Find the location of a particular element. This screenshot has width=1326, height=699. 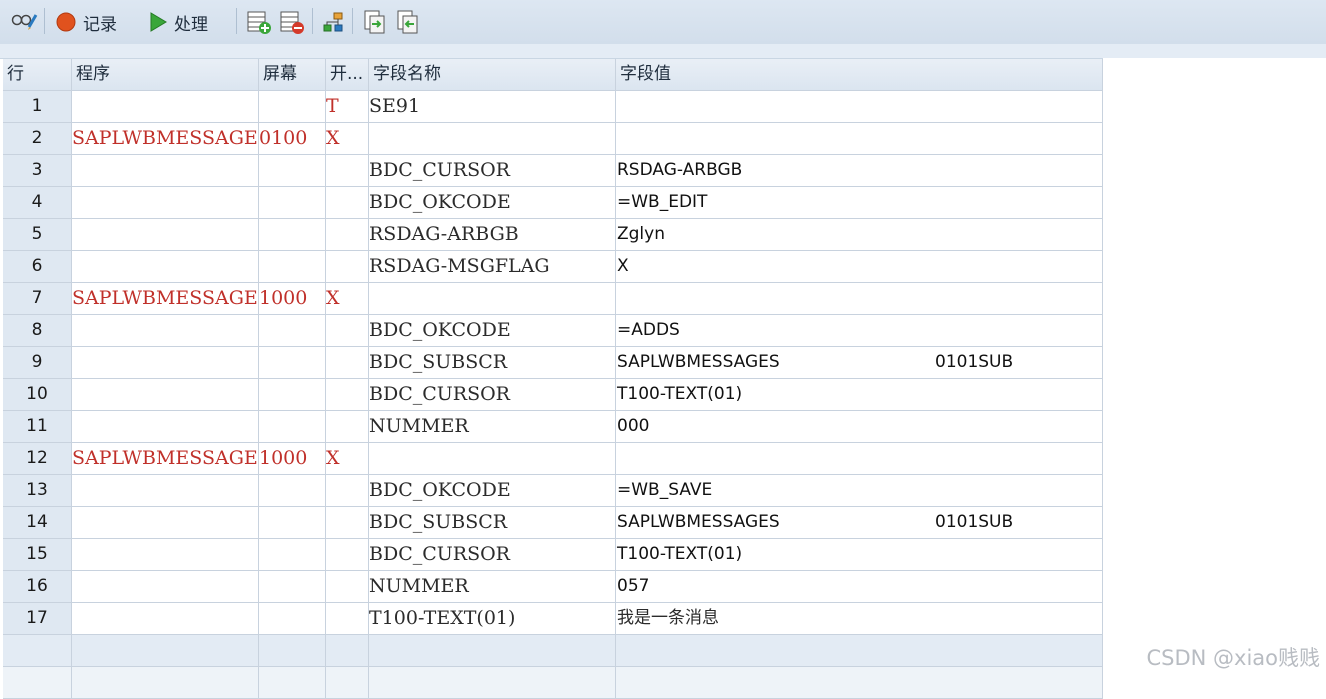

field-value-cell: 057 is located at coordinates (859, 587).